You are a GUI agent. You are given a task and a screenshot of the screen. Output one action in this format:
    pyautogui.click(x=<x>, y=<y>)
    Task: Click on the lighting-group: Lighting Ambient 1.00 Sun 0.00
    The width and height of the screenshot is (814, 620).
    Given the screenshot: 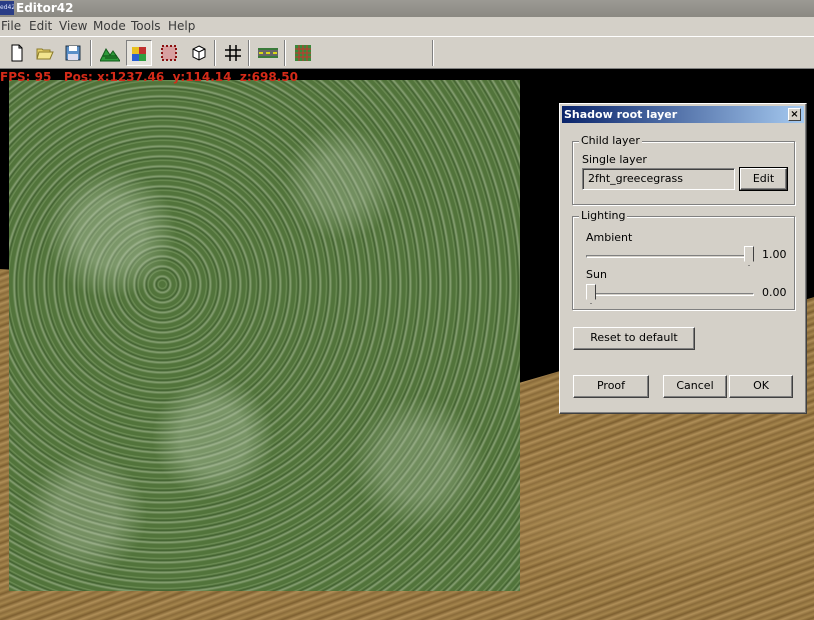 What is the action you would take?
    pyautogui.click(x=683, y=259)
    